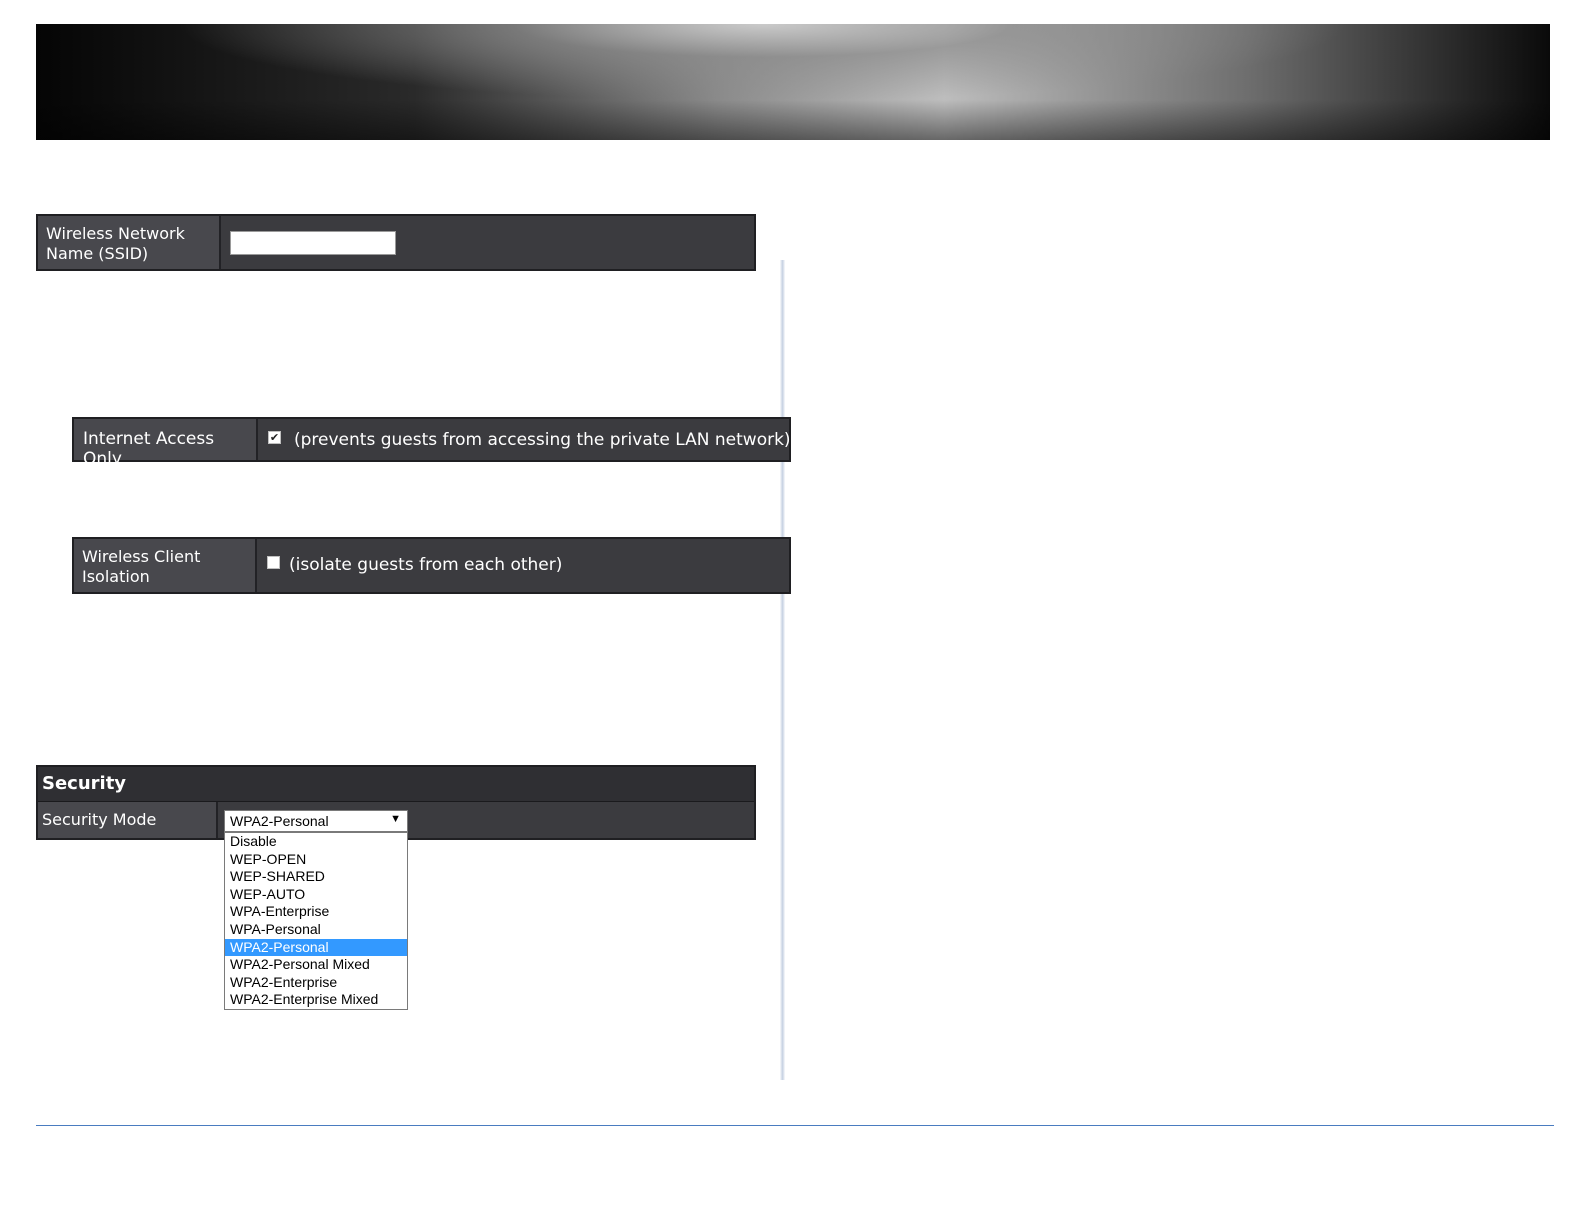 The image size is (1584, 1224). I want to click on dropdown-option: WPA-Enterprise, so click(316, 912).